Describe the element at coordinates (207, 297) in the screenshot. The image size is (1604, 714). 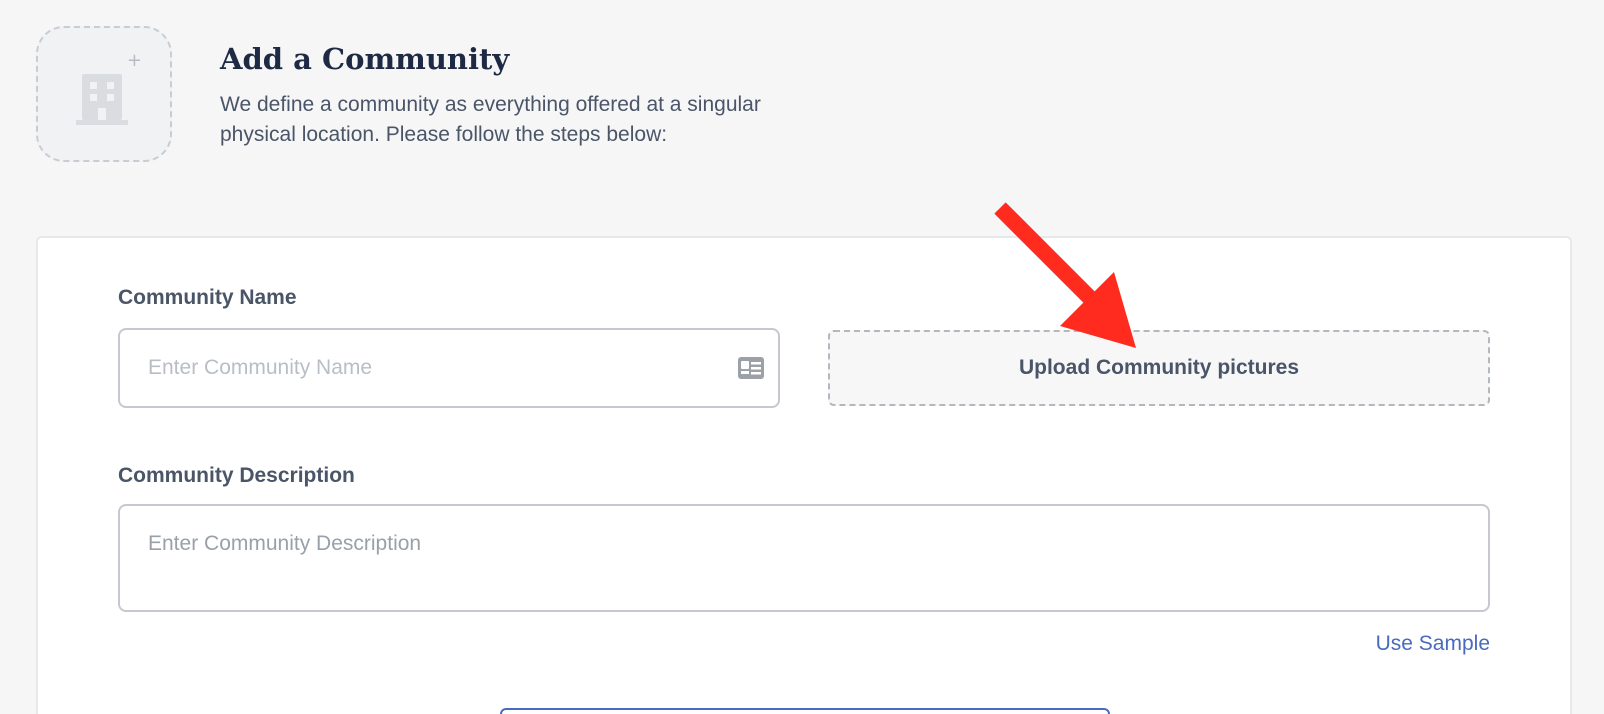
I see `community-name-label: Community Name` at that location.